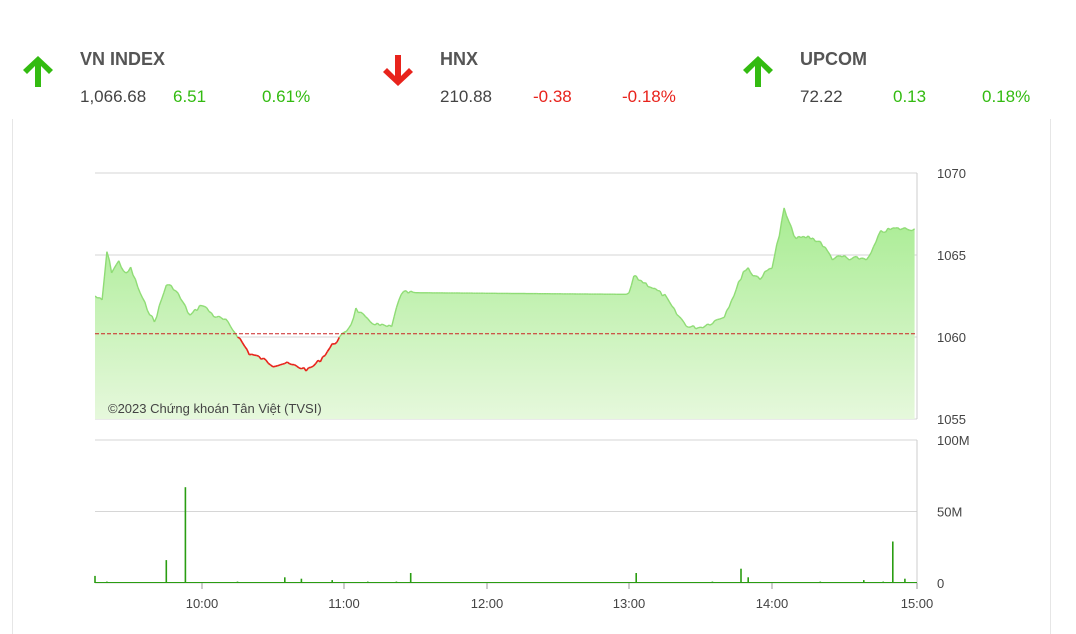 The height and width of the screenshot is (634, 1076). I want to click on volume-tick-label: 100M, so click(953, 440).